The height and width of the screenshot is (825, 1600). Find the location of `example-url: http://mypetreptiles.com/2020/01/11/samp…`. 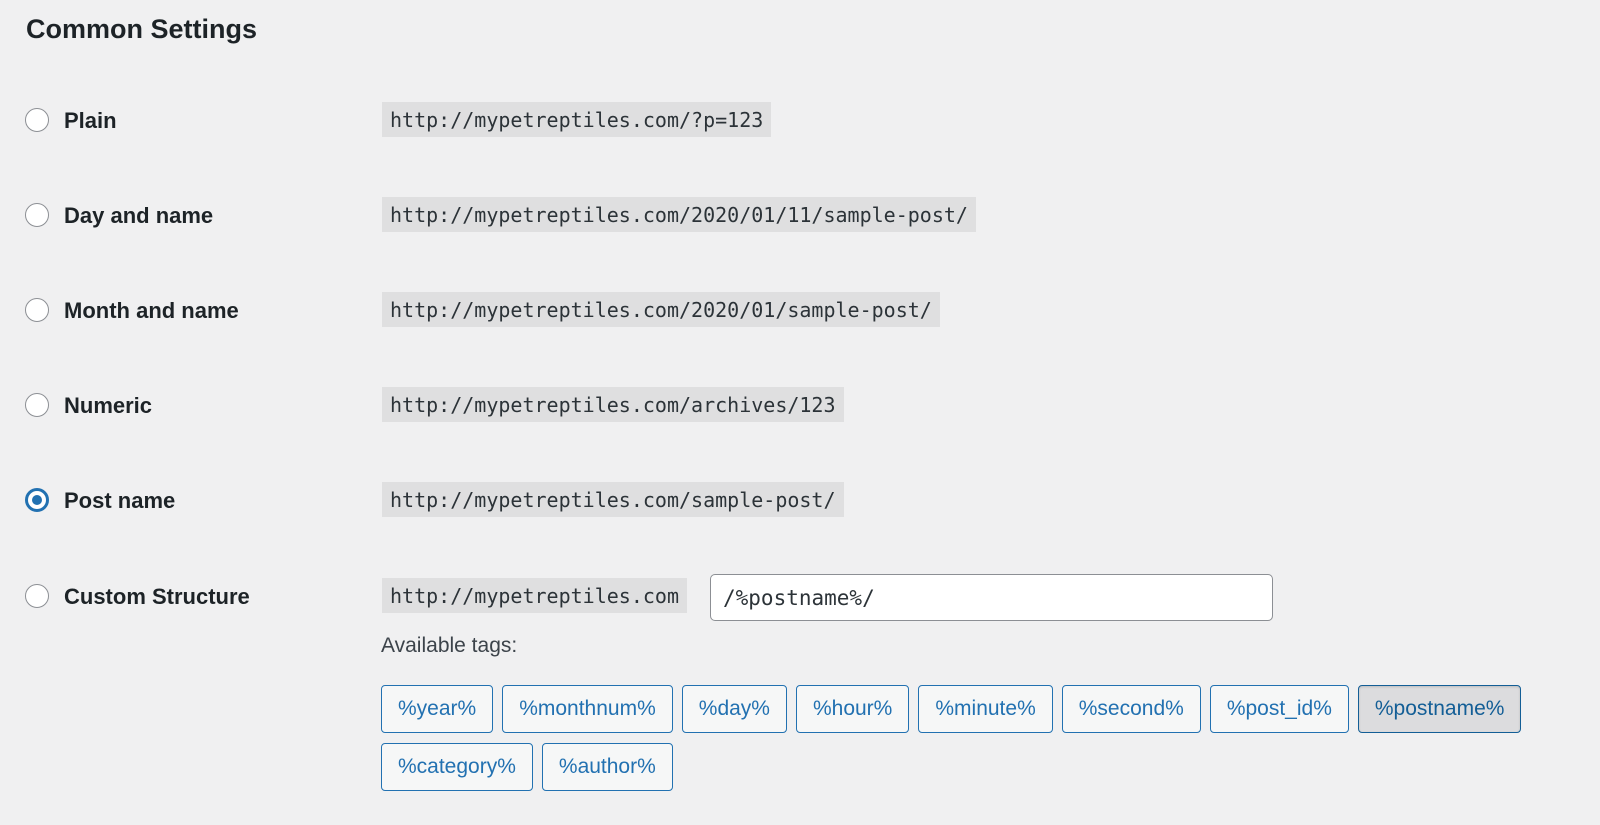

example-url: http://mypetreptiles.com/2020/01/11/samp… is located at coordinates (679, 214).